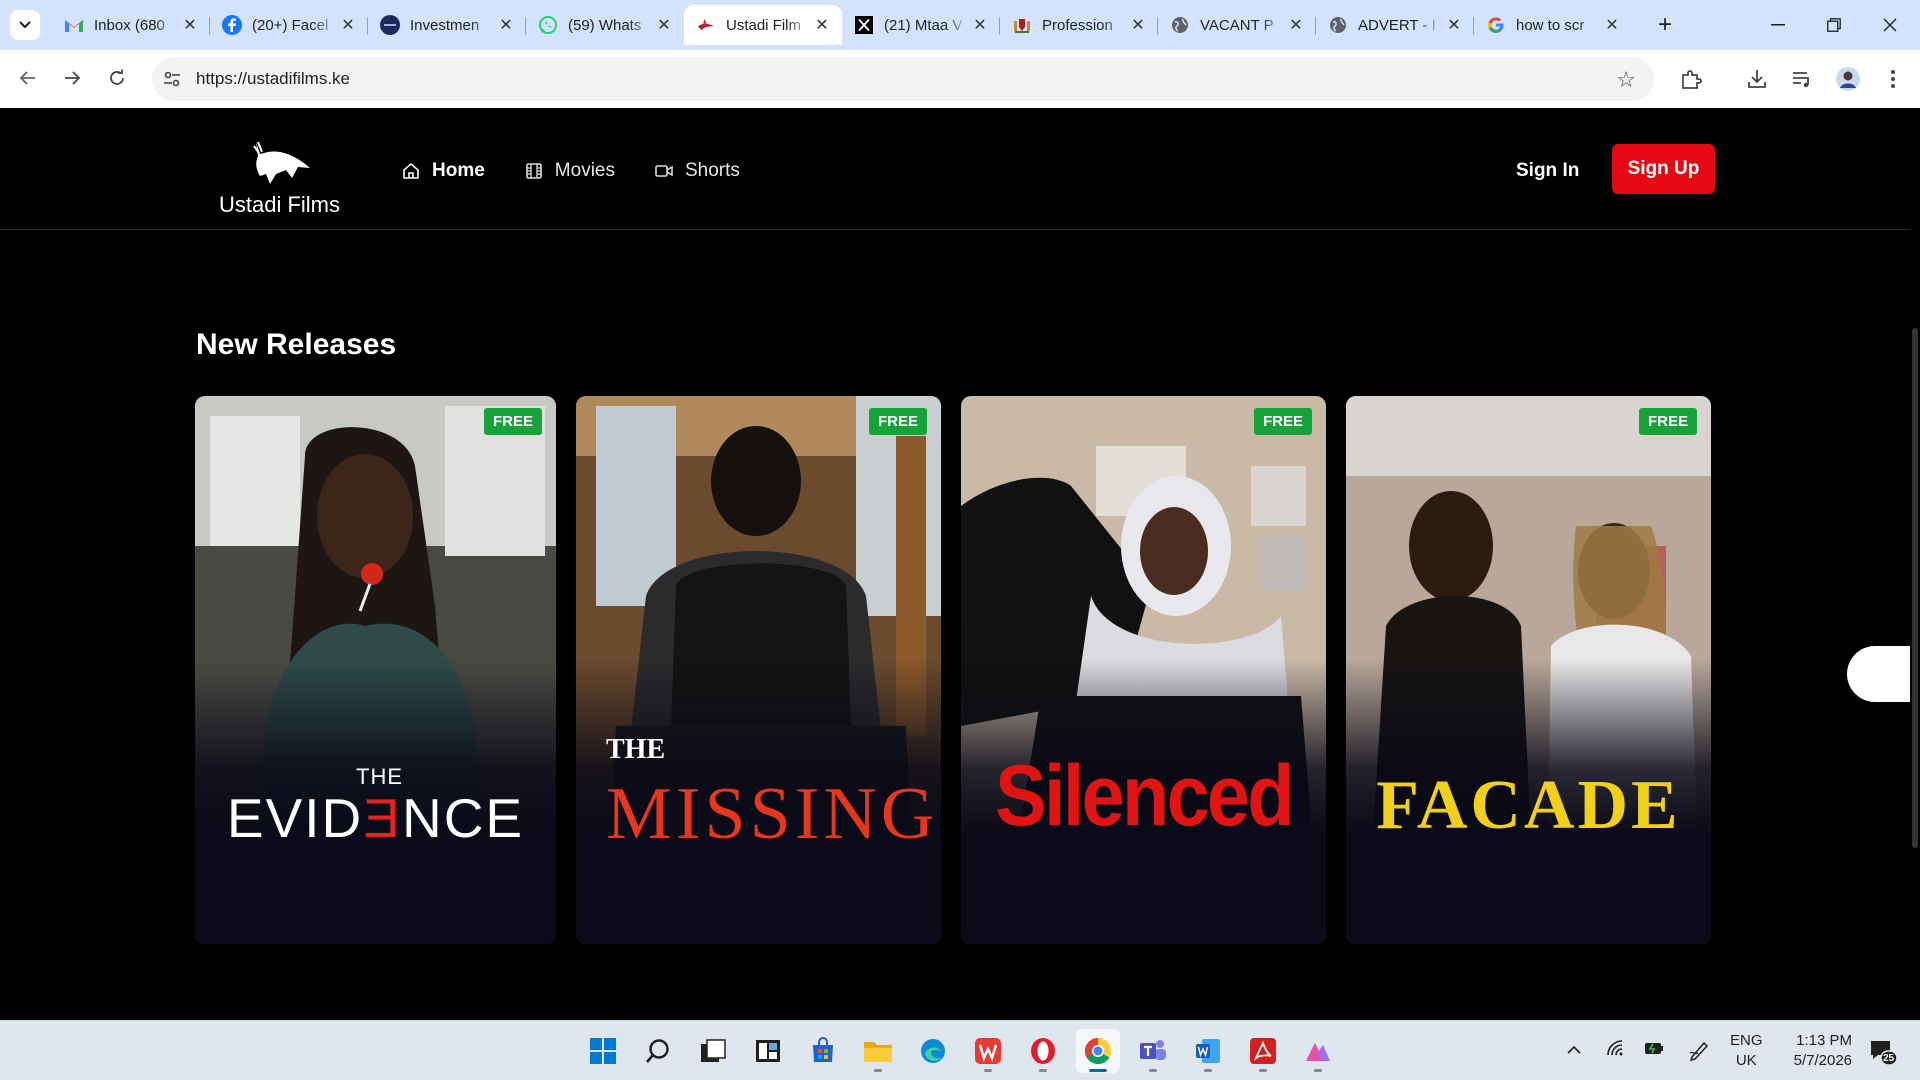  What do you see at coordinates (72, 78) in the screenshot?
I see `forward-button` at bounding box center [72, 78].